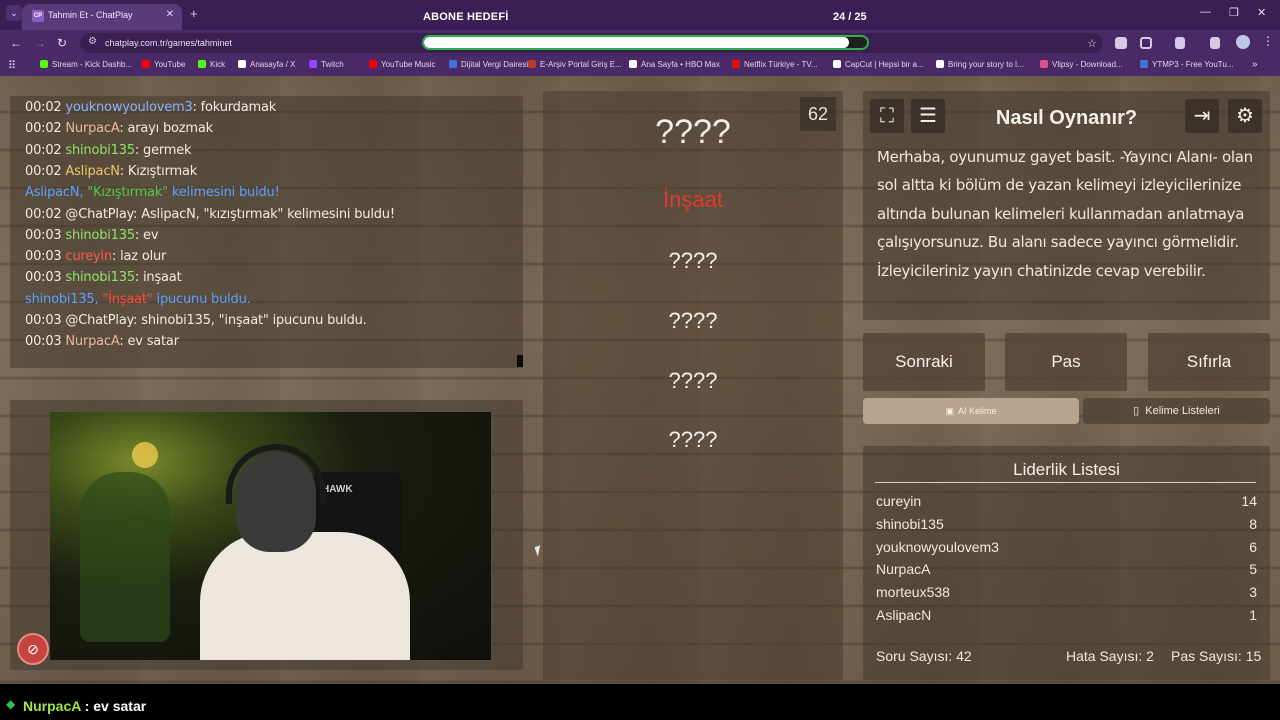 The image size is (1280, 720). What do you see at coordinates (1110, 656) in the screenshot?
I see `error-count: Hata Sayısı: 2` at bounding box center [1110, 656].